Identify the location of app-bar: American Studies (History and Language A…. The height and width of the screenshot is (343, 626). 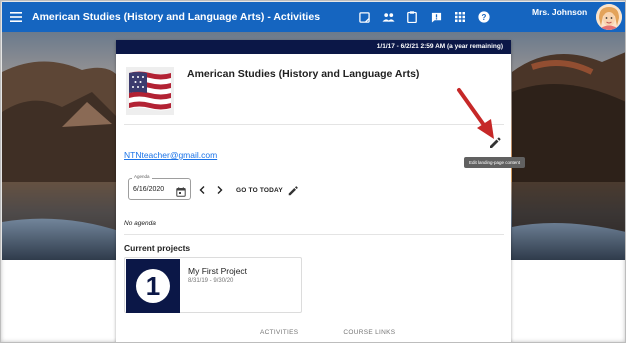
(313, 17).